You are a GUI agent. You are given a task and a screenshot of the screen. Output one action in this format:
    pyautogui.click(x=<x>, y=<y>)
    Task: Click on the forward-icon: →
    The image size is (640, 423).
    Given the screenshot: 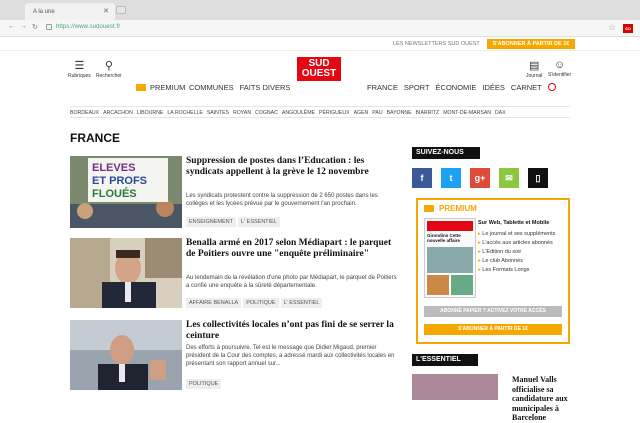 What is the action you would take?
    pyautogui.click(x=23, y=26)
    